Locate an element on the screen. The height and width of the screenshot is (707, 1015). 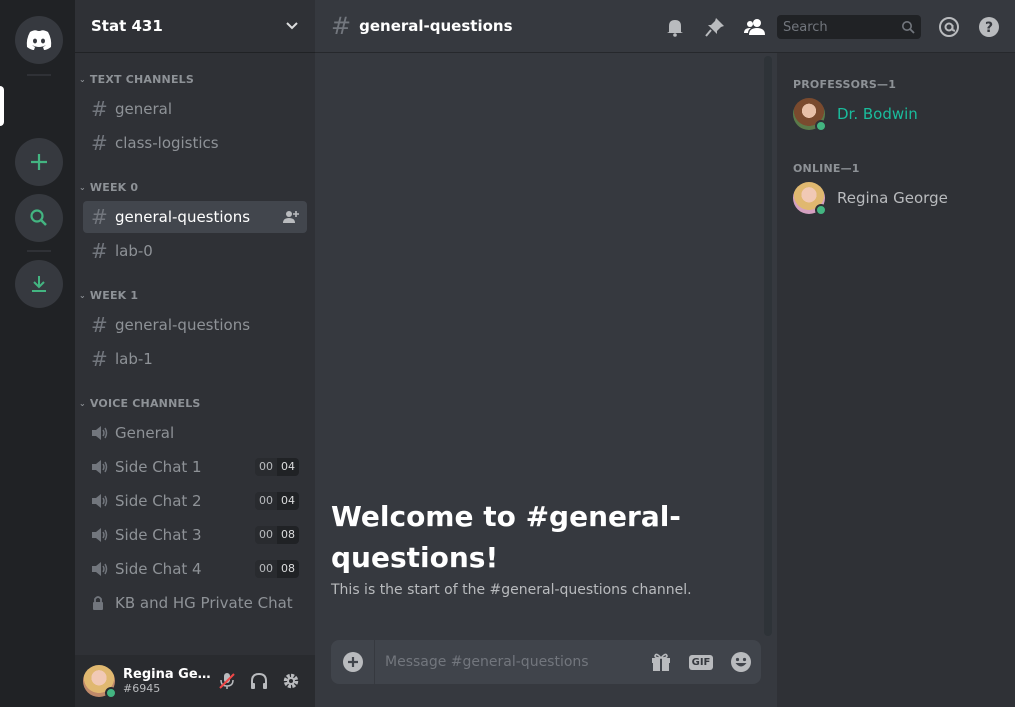
channel-title: general-questions is located at coordinates (436, 26).